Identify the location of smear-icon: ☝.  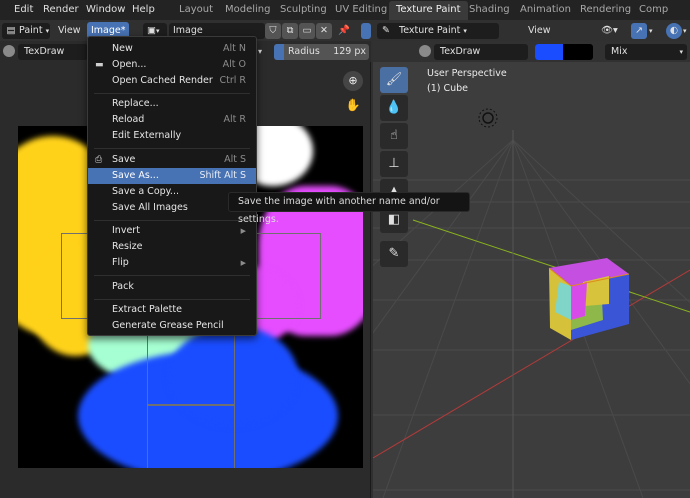
(394, 136).